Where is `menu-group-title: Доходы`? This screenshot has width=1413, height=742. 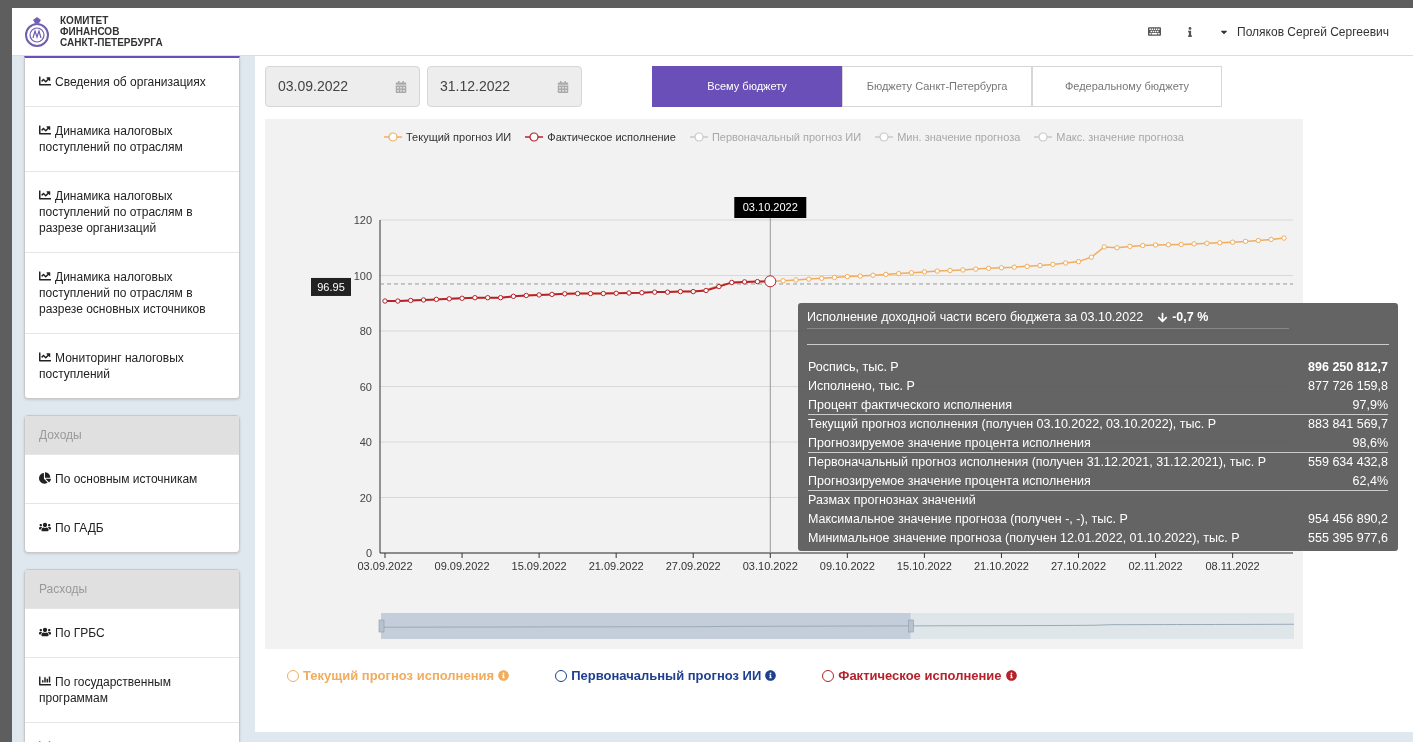 menu-group-title: Доходы is located at coordinates (132, 435).